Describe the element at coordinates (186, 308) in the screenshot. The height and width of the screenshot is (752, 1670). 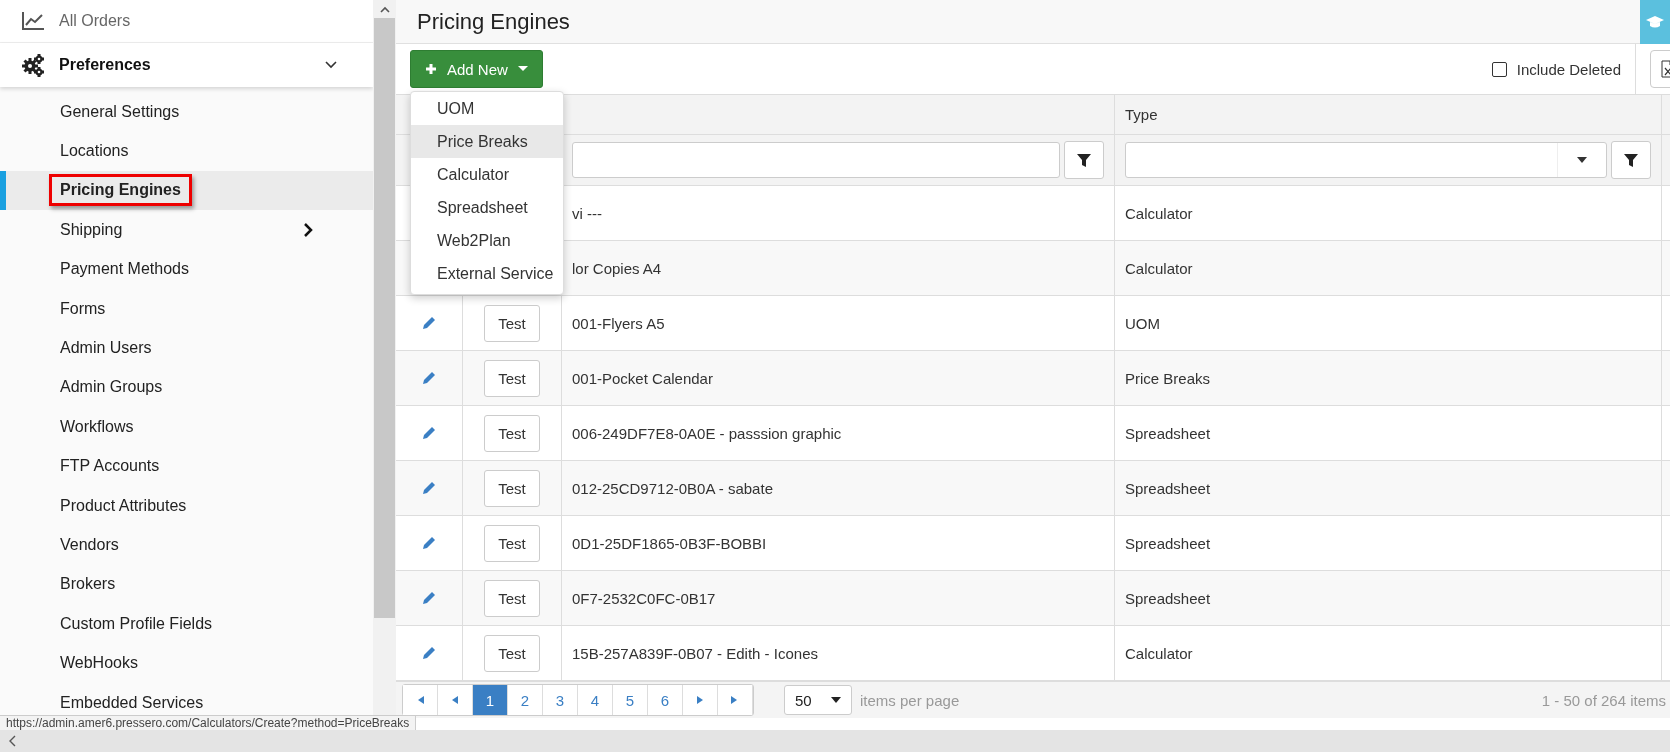
I see `sidebar-item: Forms` at that location.